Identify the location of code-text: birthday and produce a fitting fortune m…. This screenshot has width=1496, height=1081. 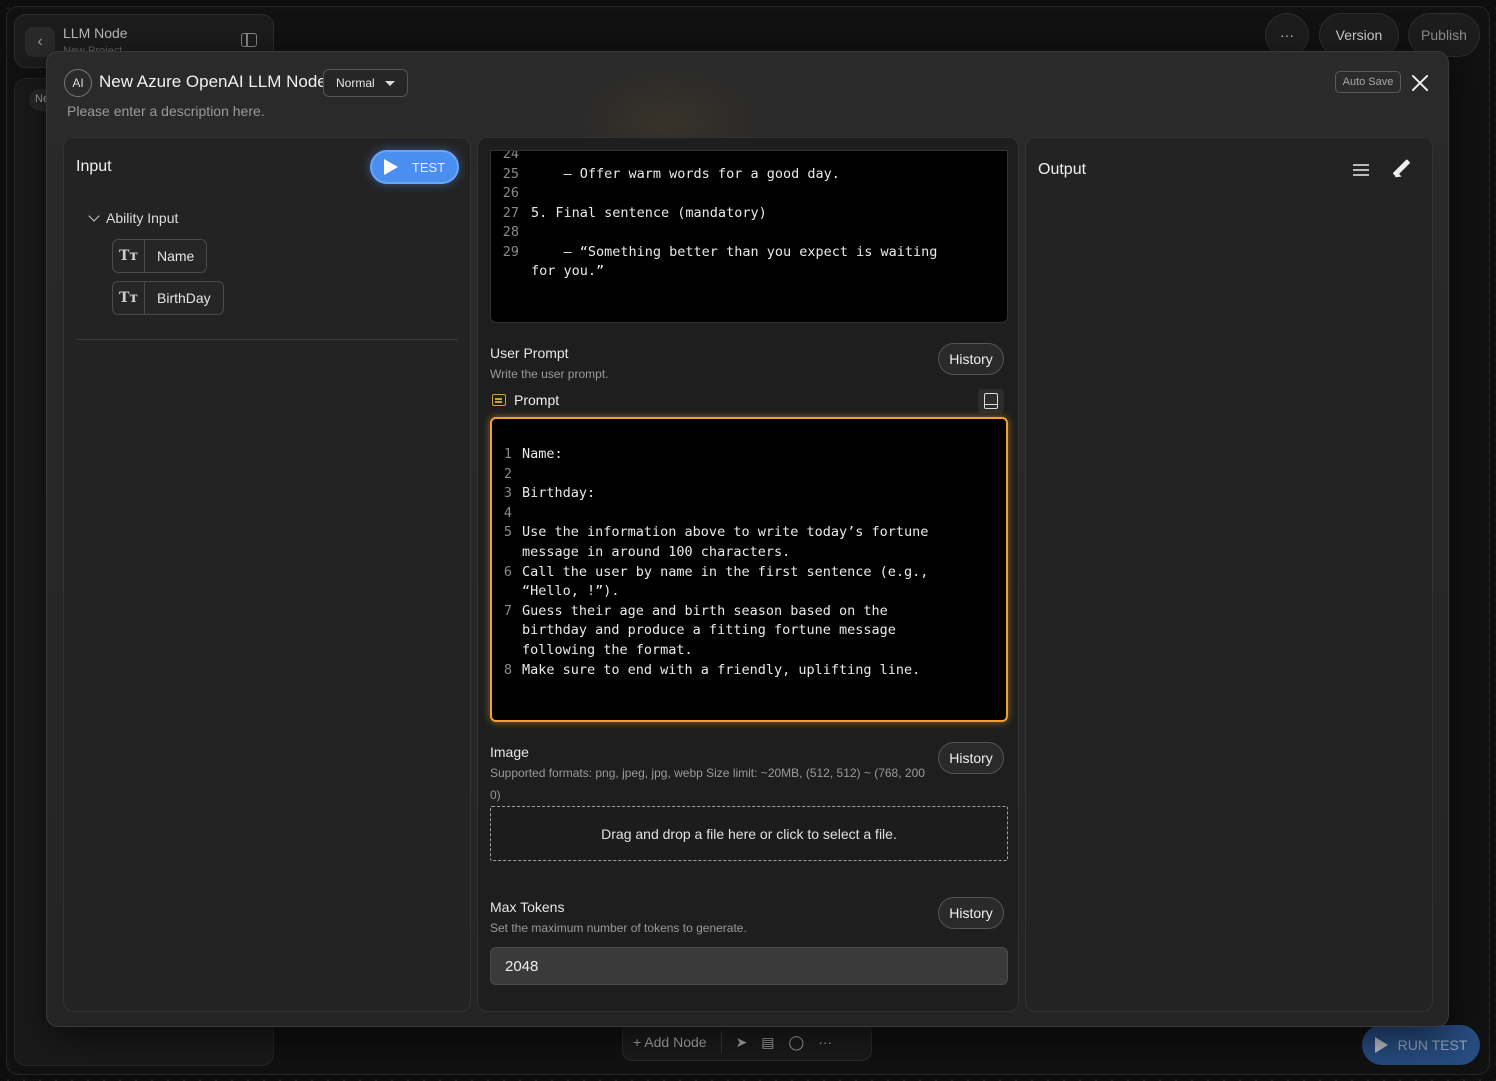
(709, 630).